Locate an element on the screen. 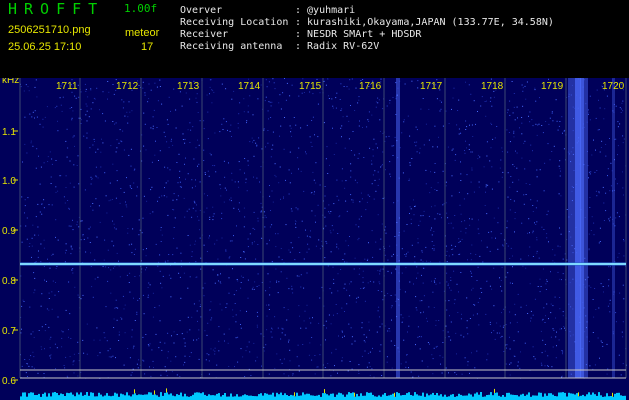 The height and width of the screenshot is (400, 629). freq-label-0.6: 0.6 is located at coordinates (9, 381).